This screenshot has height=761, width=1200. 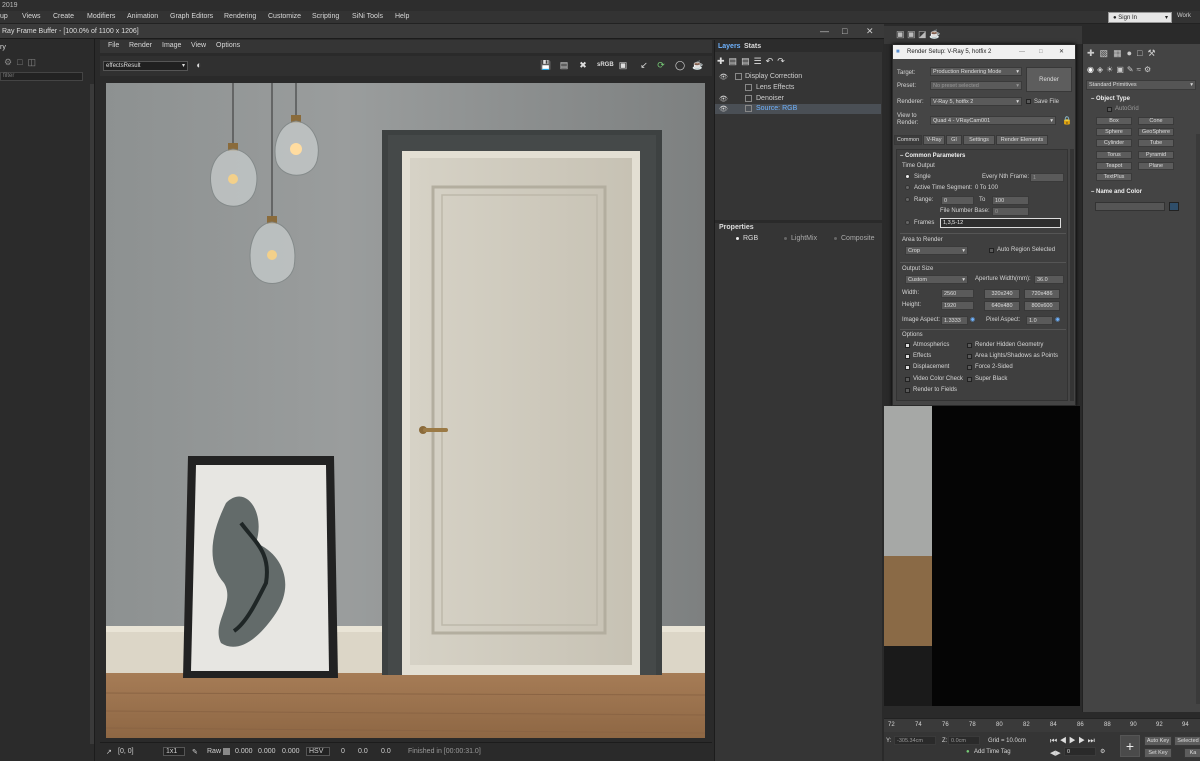 What do you see at coordinates (1028, 101) in the screenshot?
I see `save-file-checkbox` at bounding box center [1028, 101].